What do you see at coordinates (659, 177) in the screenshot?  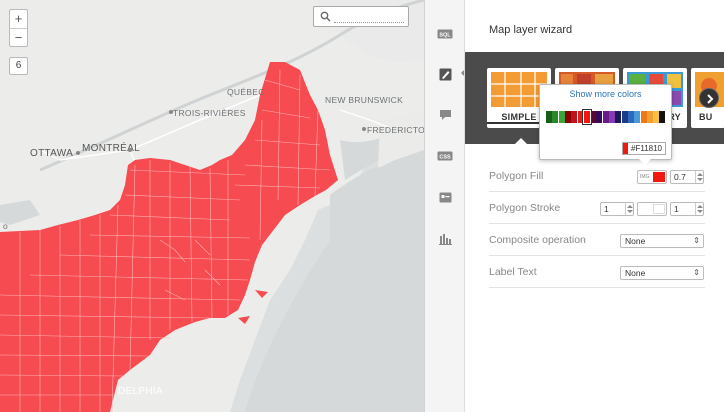 I see `fill-color-swatch` at bounding box center [659, 177].